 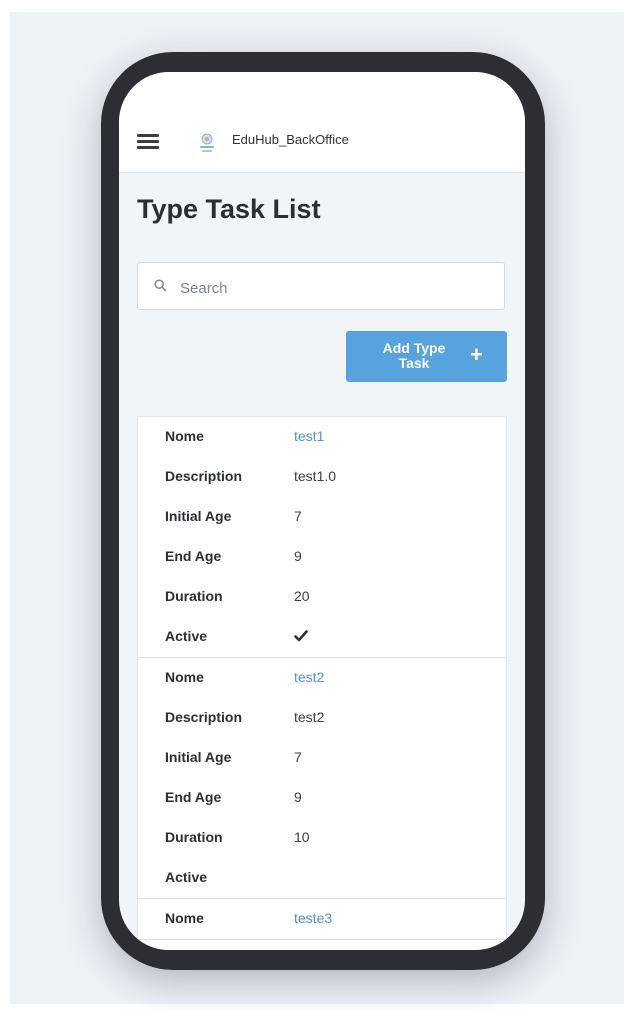 What do you see at coordinates (290, 139) in the screenshot?
I see `app-title: EduHub_BackOffice` at bounding box center [290, 139].